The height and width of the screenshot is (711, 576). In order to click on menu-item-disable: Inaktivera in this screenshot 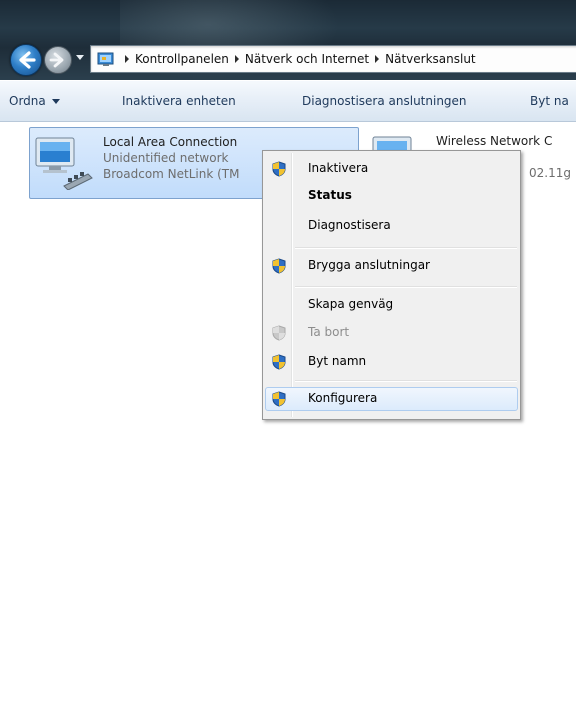, I will do `click(391, 169)`.